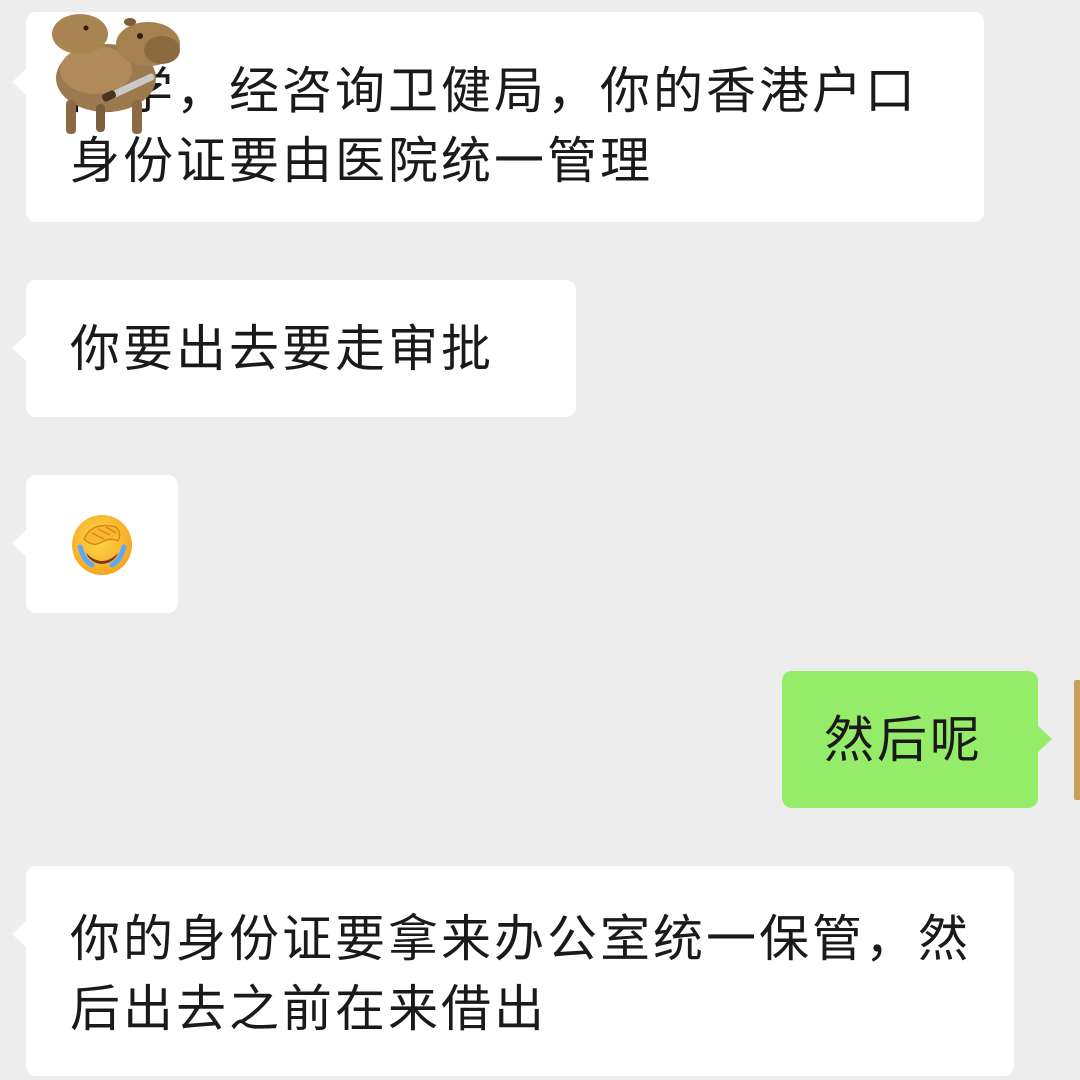 This screenshot has width=1080, height=1080. I want to click on message-bubble-incoming-emoji, so click(95, 544).